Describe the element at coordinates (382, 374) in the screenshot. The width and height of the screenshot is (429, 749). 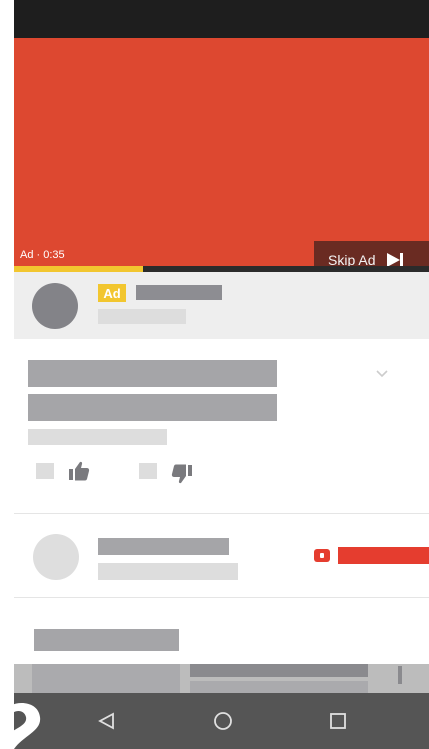
I see `chevron-down-icon` at that location.